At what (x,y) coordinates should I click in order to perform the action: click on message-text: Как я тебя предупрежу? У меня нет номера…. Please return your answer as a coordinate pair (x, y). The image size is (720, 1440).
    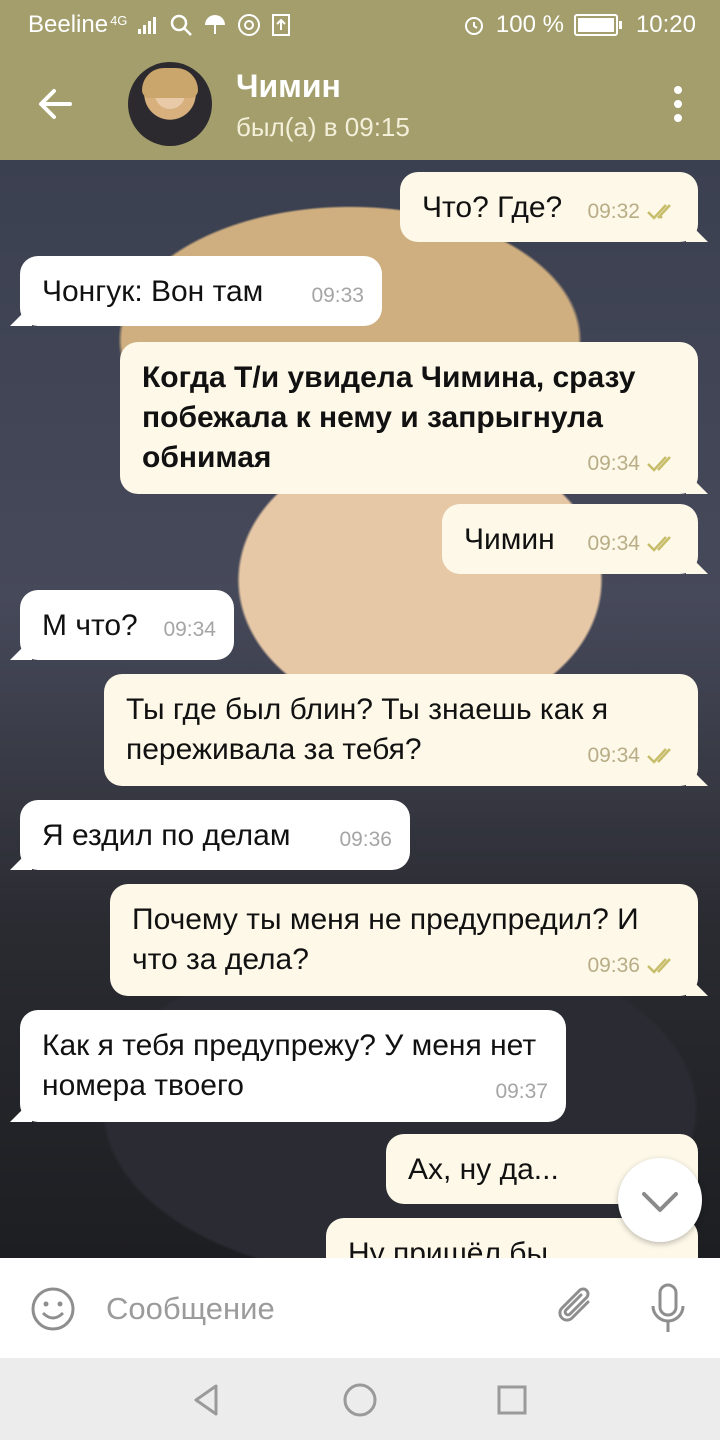
    Looking at the image, I should click on (289, 1065).